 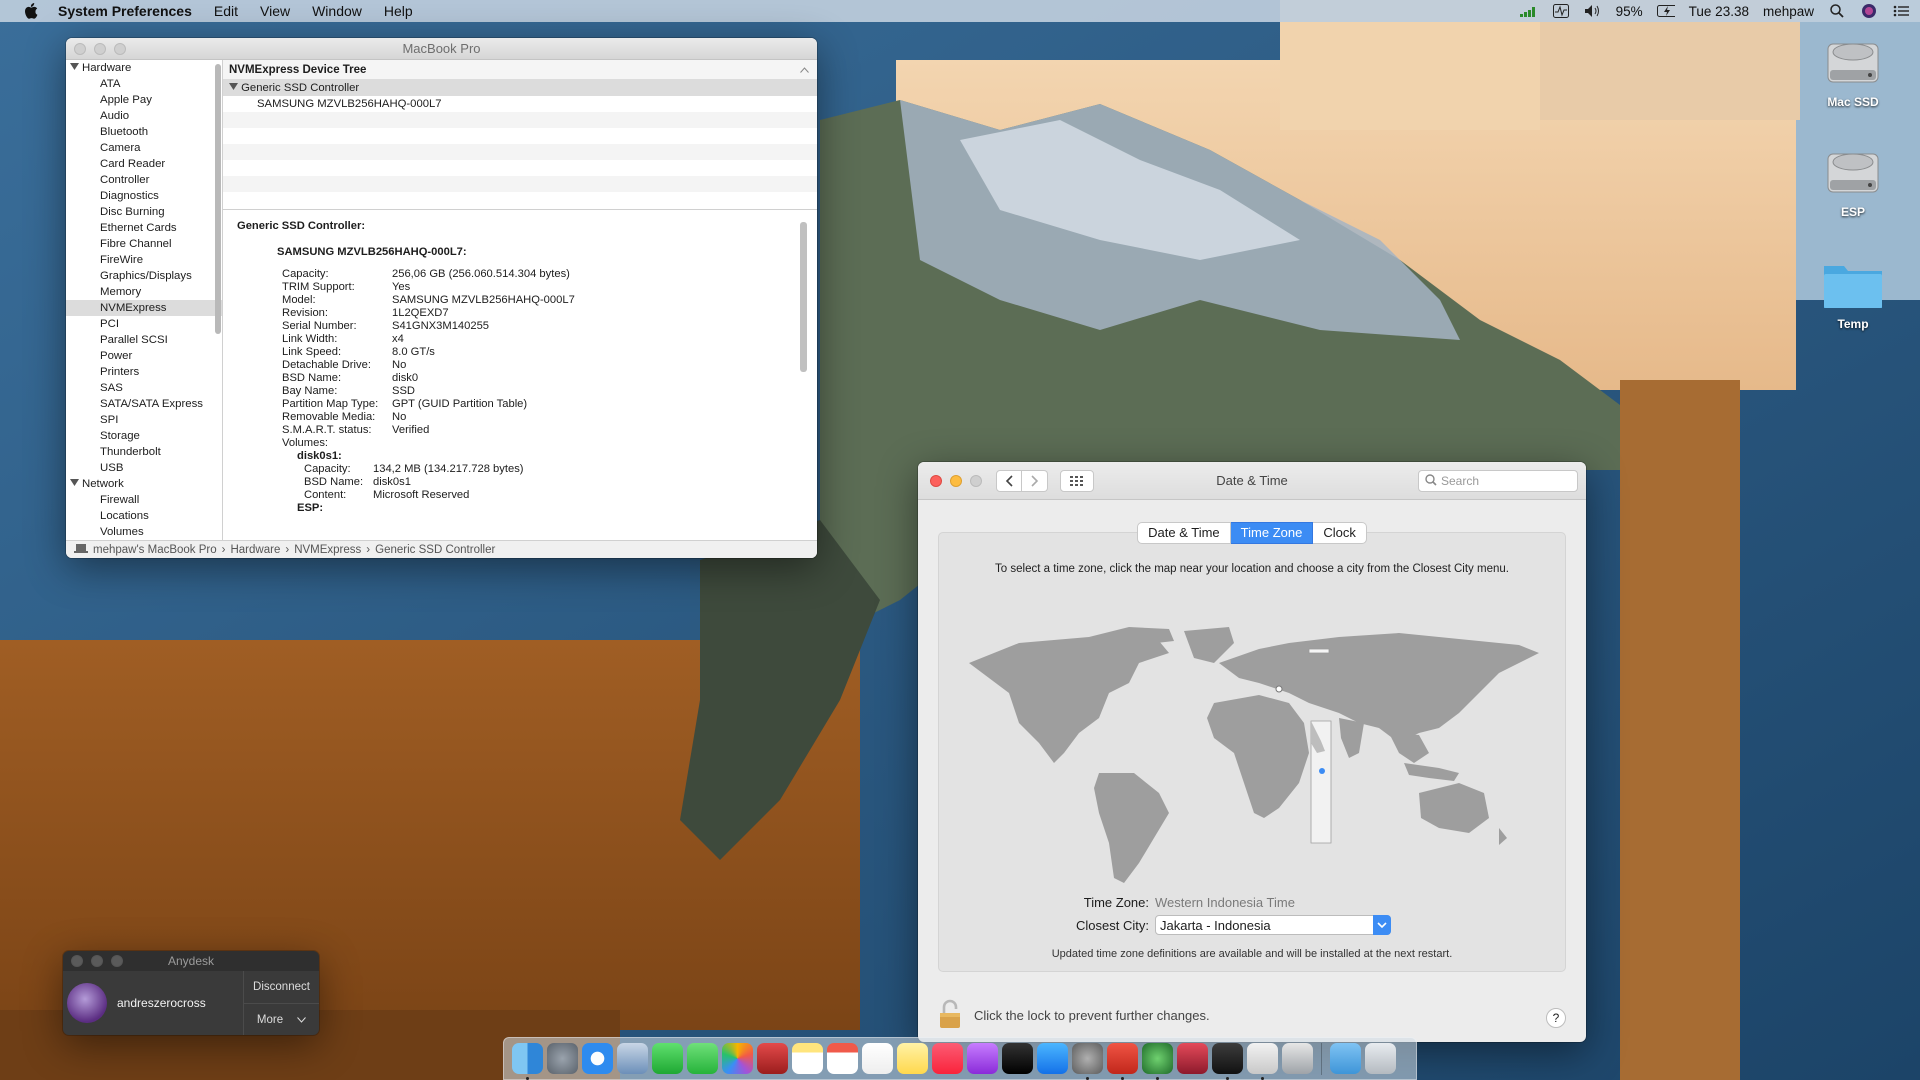 I want to click on chevron-down-icon, so click(x=1382, y=925).